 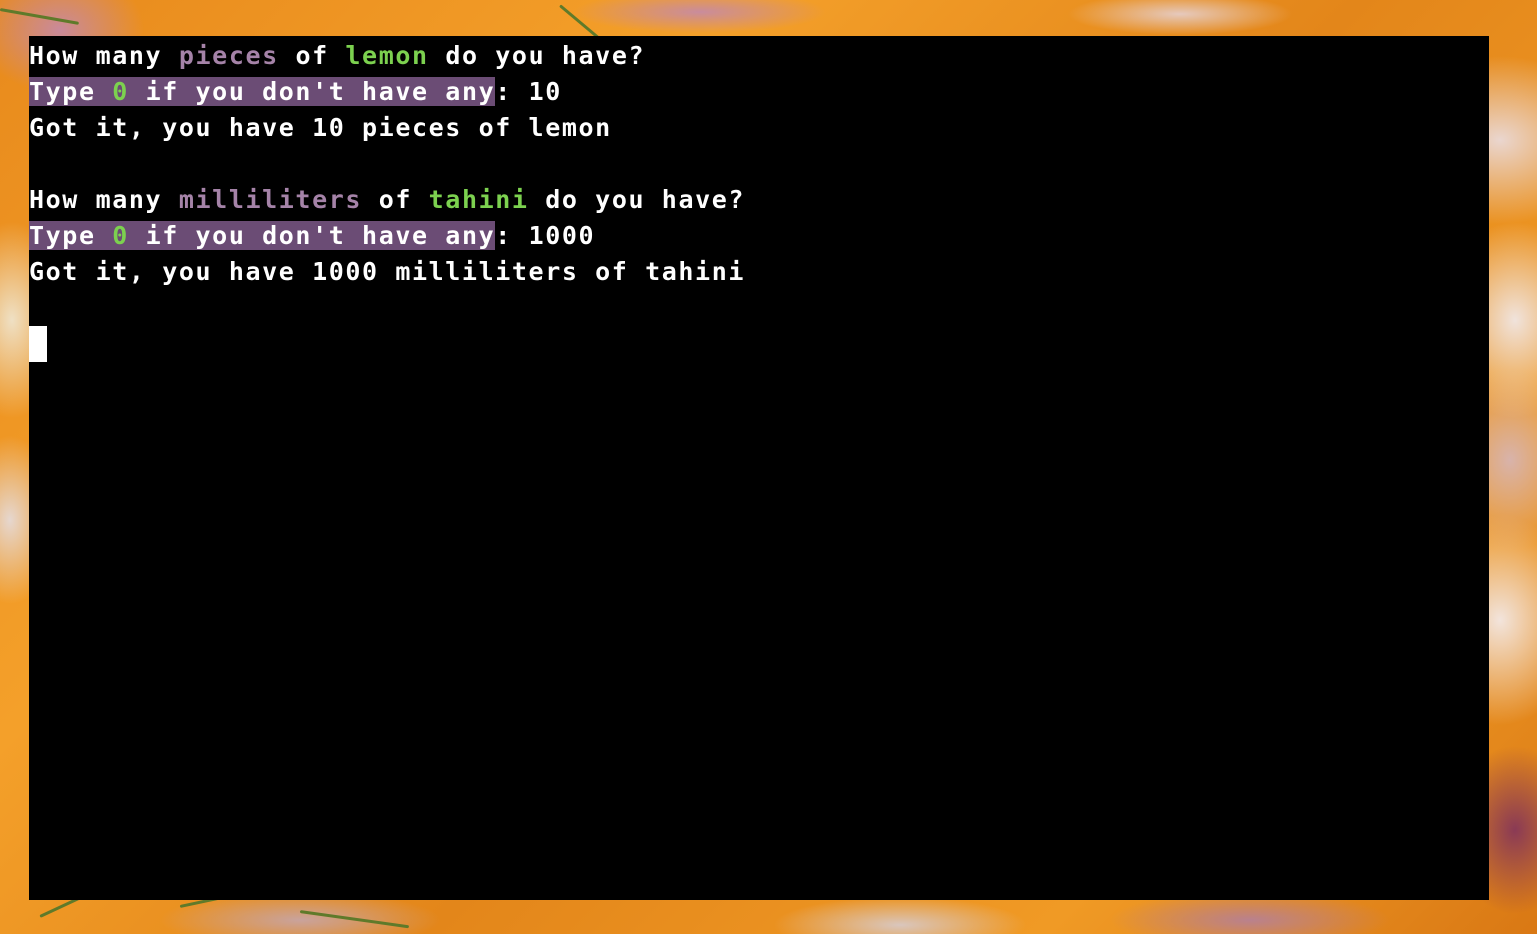 What do you see at coordinates (759, 236) in the screenshot?
I see `input-line-tahini: Type 0 if you don't have any: 1000` at bounding box center [759, 236].